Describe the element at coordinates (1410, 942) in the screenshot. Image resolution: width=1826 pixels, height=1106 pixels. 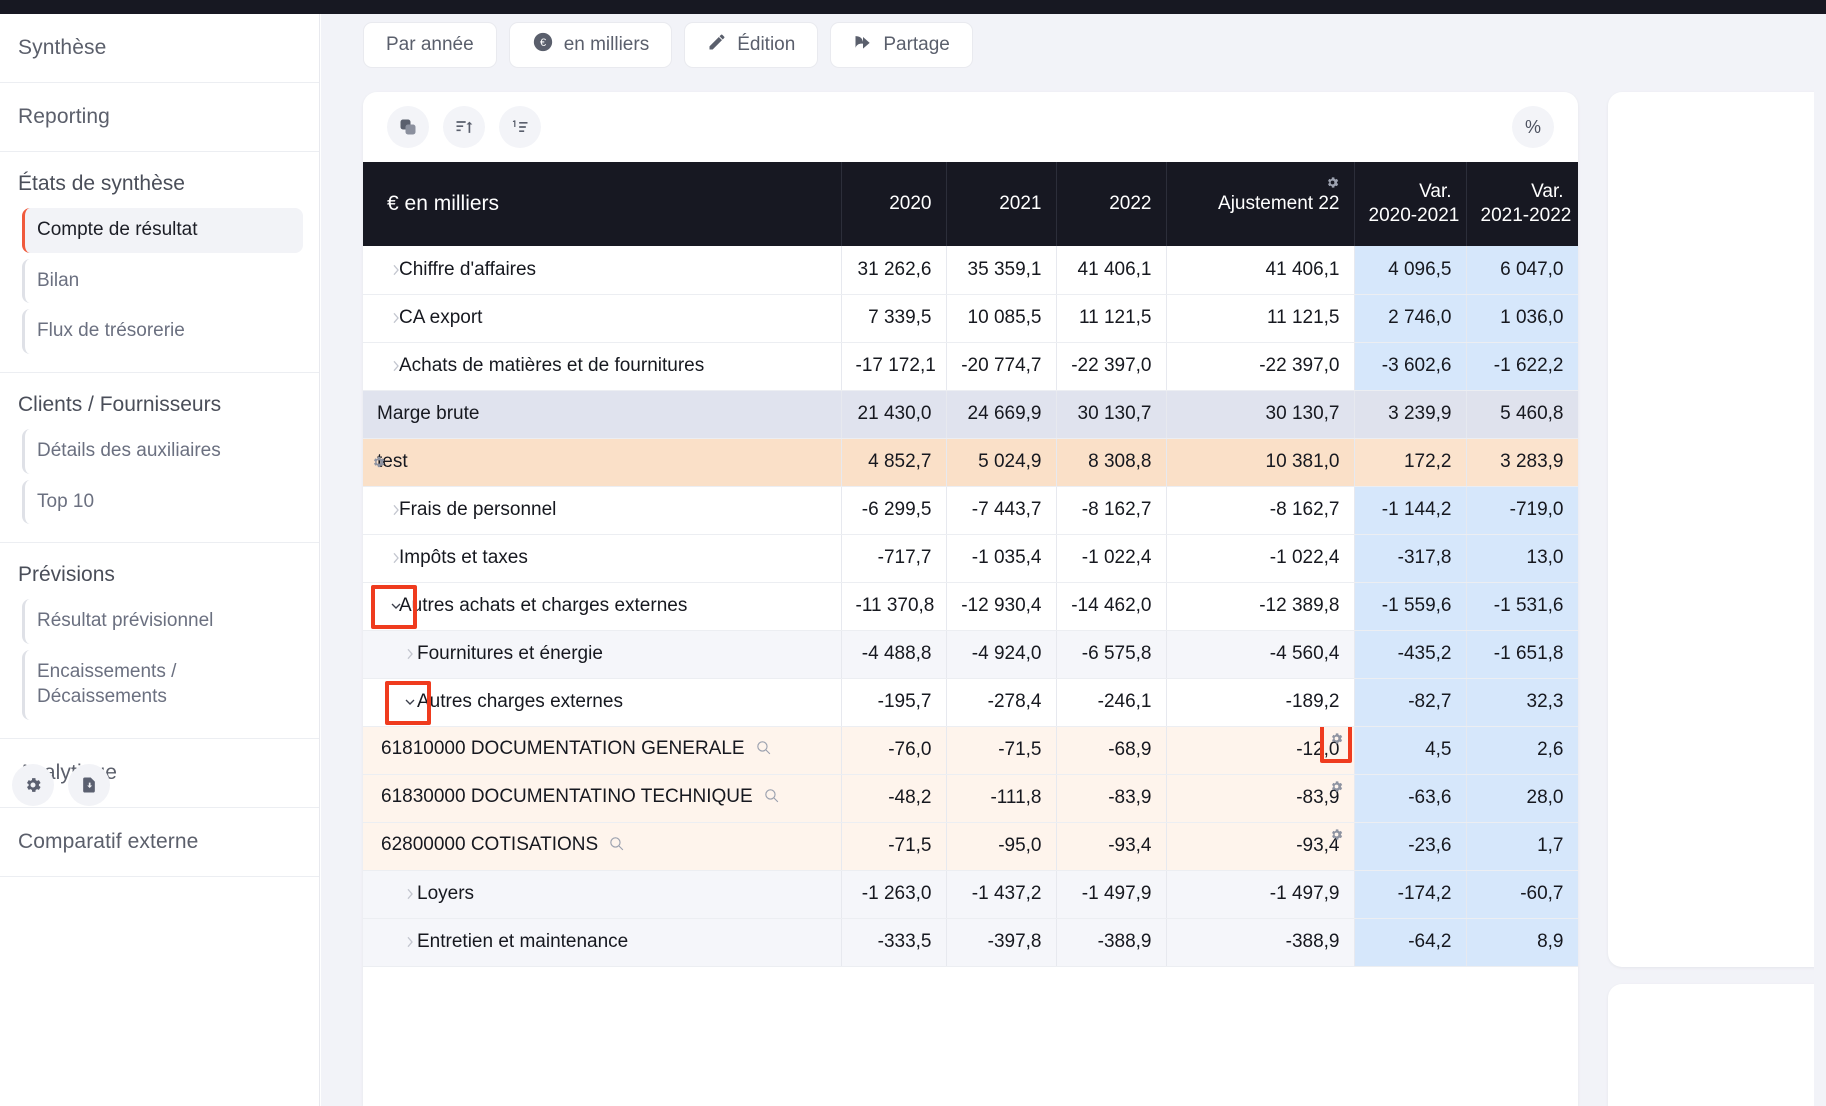
I see `cell-var2021: -64,2` at that location.